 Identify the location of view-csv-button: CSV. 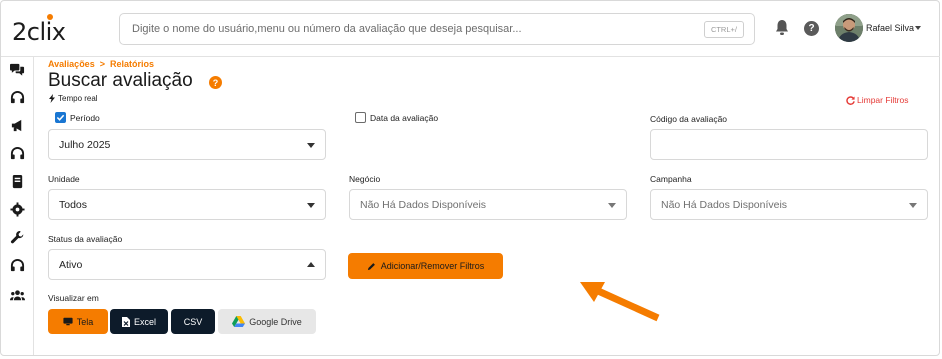
(193, 321).